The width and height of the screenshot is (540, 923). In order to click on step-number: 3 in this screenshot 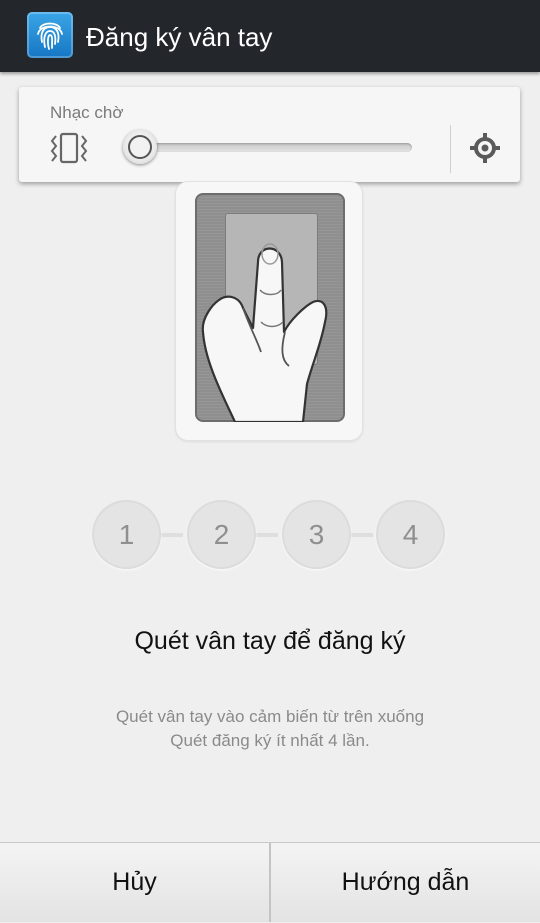, I will do `click(316, 534)`.